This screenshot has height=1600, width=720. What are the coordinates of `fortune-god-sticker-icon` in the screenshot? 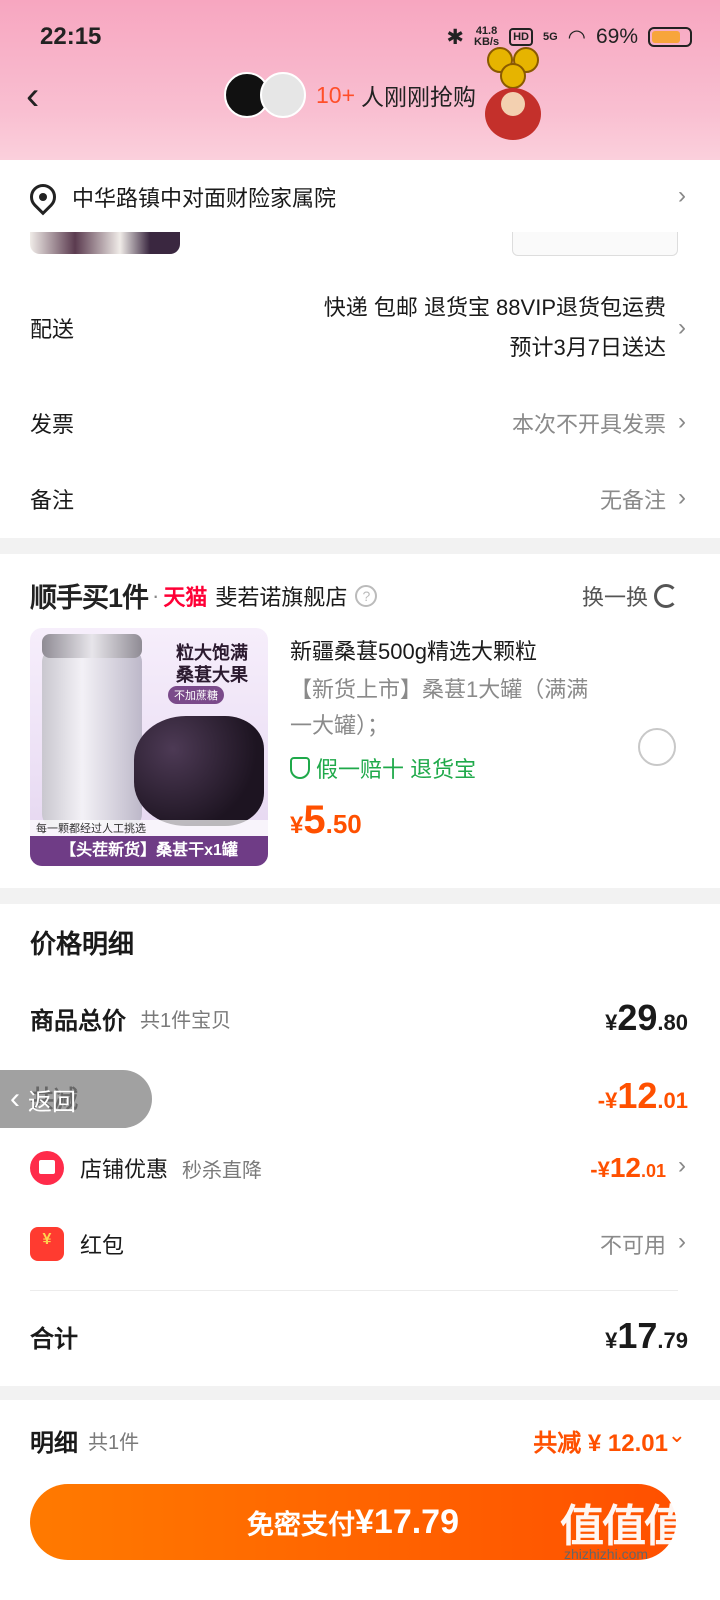 It's located at (513, 93).